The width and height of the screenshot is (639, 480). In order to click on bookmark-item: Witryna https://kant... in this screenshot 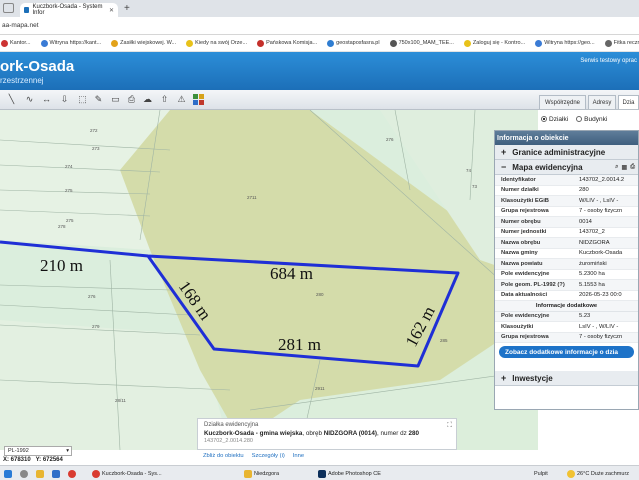, I will do `click(70, 43)`.